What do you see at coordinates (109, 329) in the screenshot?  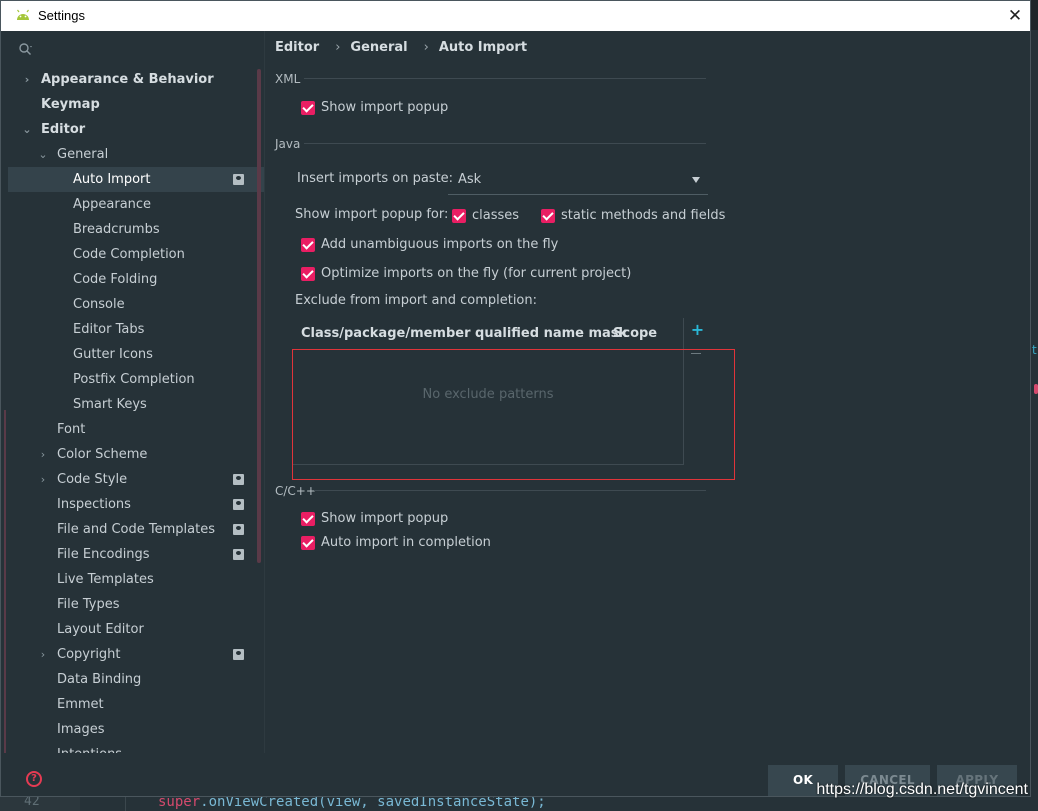 I see `sidebar-item-label: Editor Tabs` at bounding box center [109, 329].